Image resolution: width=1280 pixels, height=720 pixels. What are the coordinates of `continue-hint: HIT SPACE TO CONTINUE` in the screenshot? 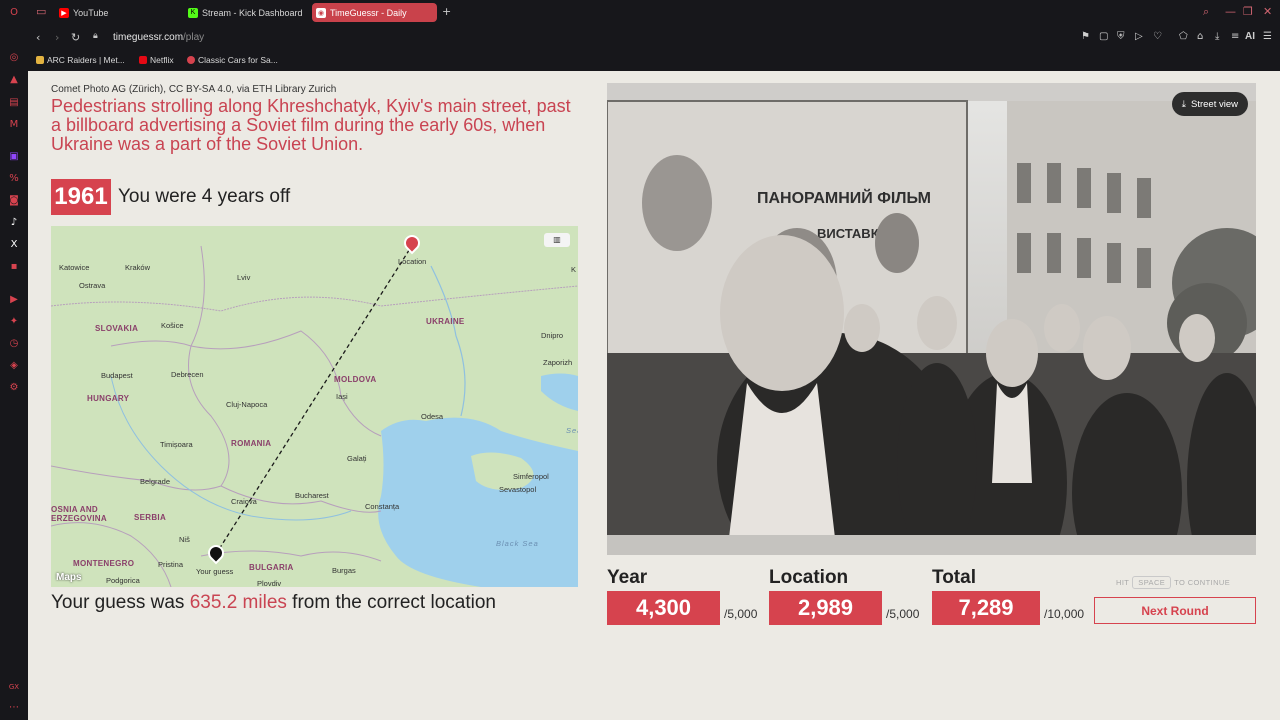 It's located at (1173, 582).